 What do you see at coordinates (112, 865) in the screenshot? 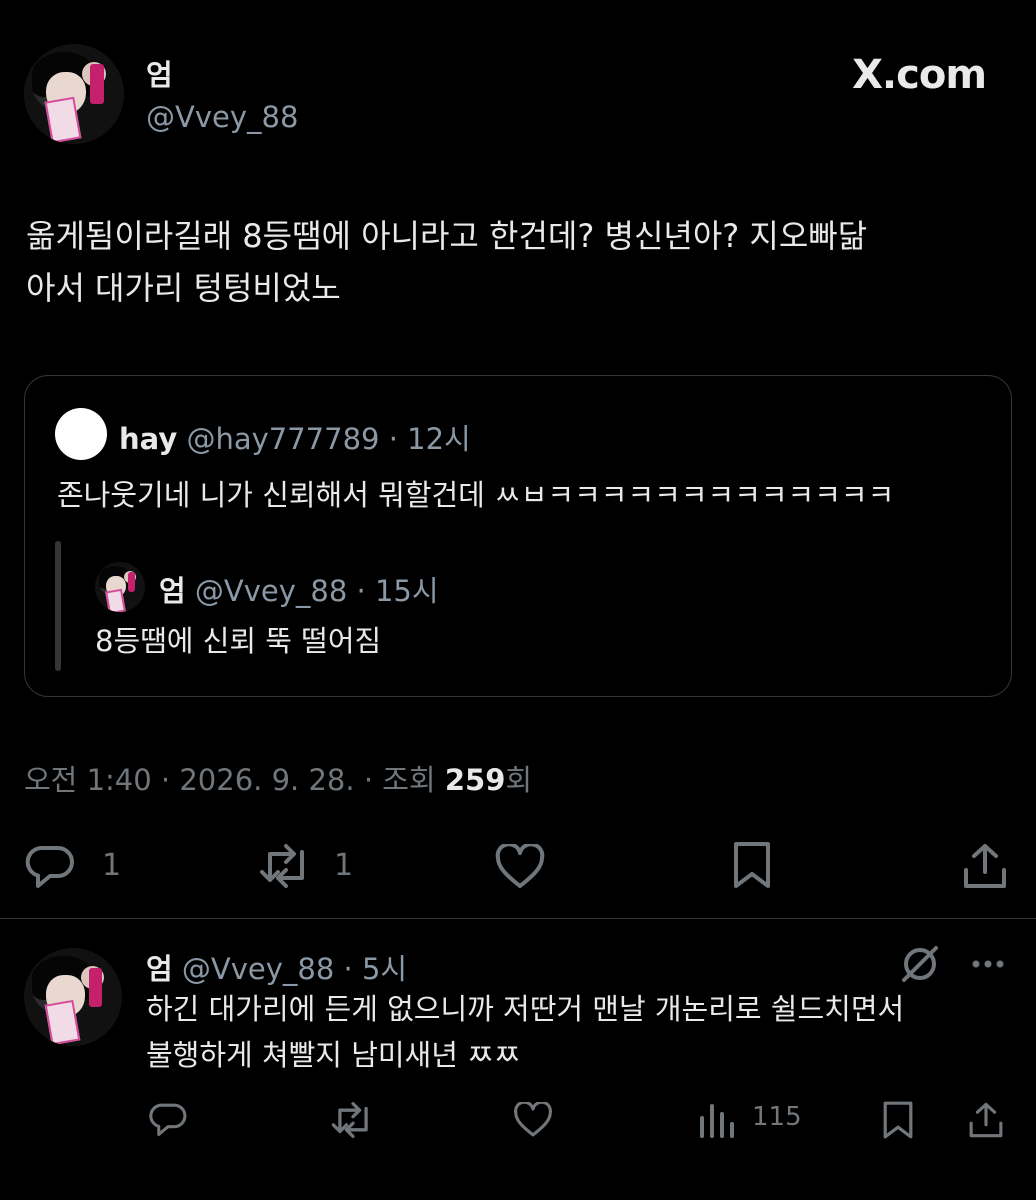
I see `reply-count: 1` at bounding box center [112, 865].